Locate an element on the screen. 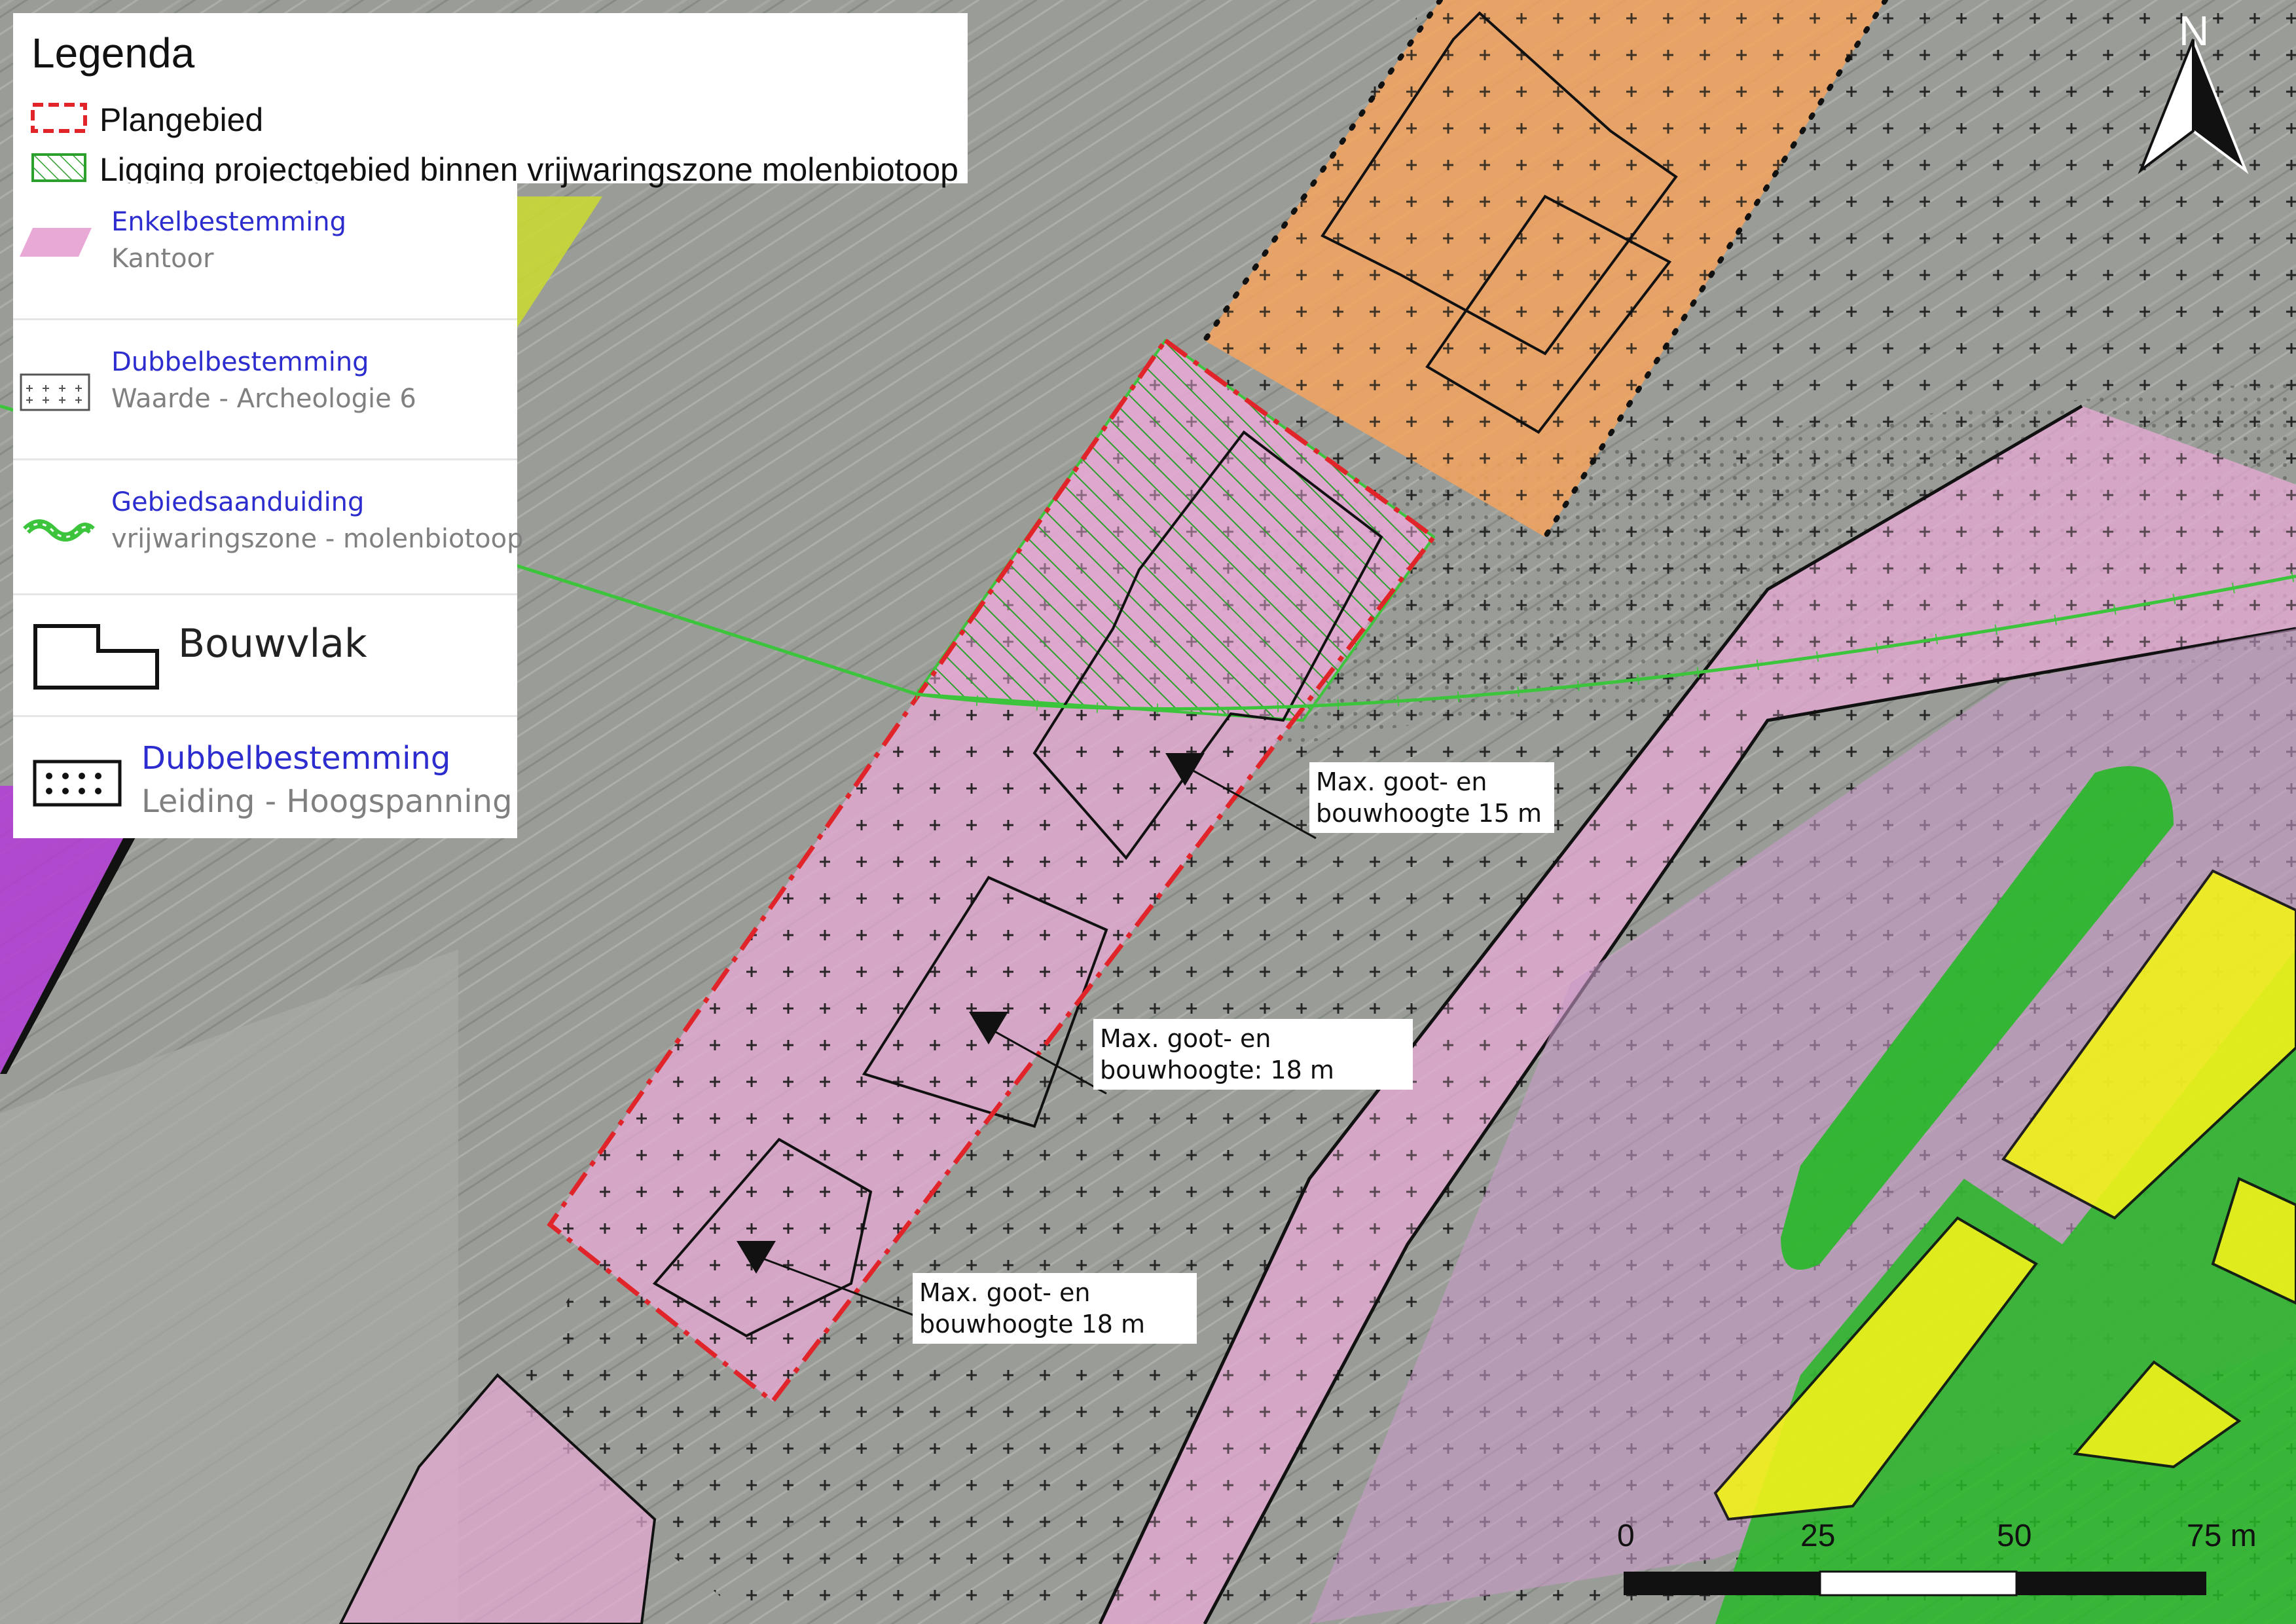 This screenshot has height=1624, width=2296. kantoor-swatch is located at coordinates (56, 242).